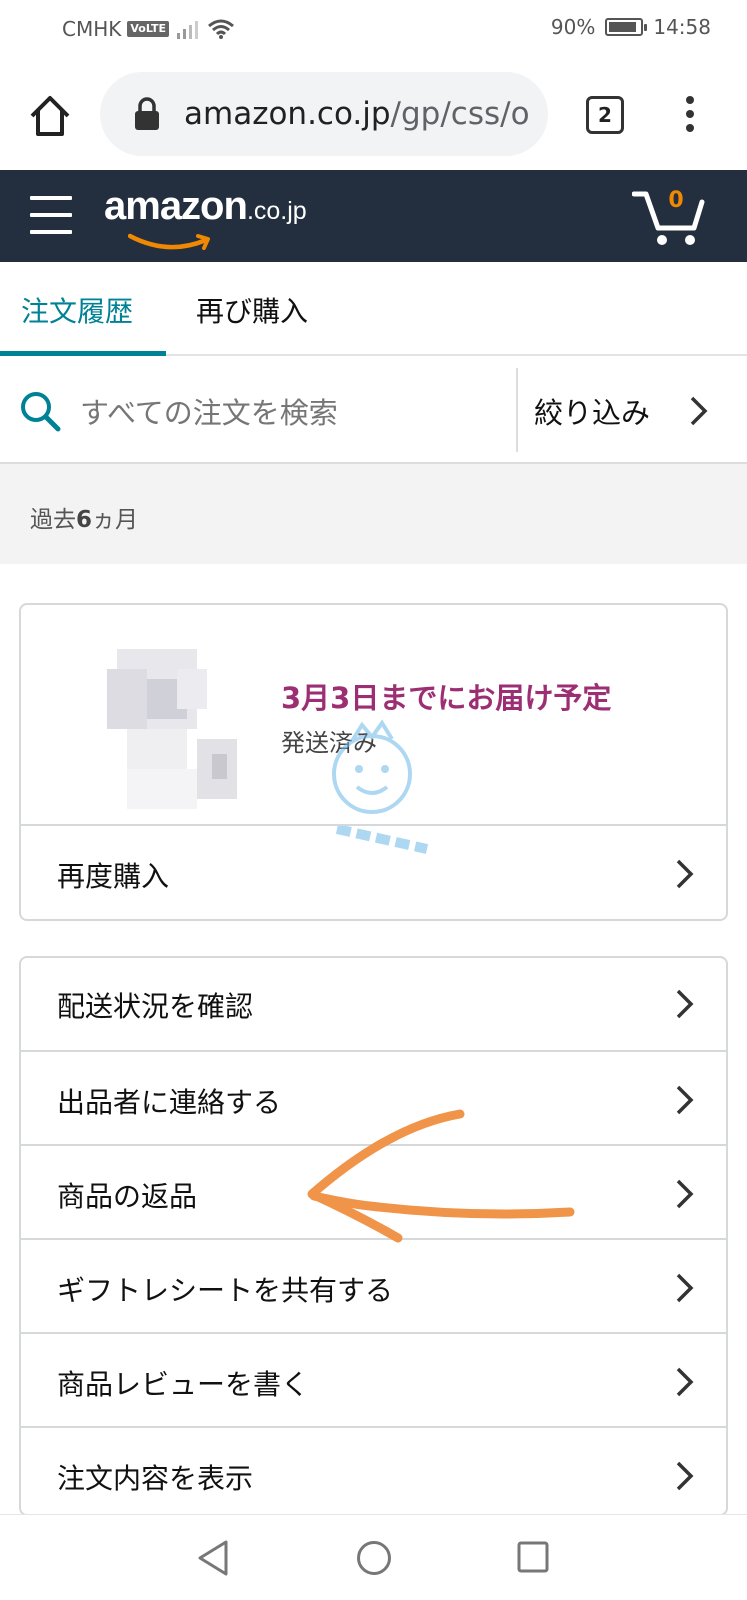 The height and width of the screenshot is (1600, 747). What do you see at coordinates (373, 410) in the screenshot?
I see `search-row: すべての注文を検索 絞り込み` at bounding box center [373, 410].